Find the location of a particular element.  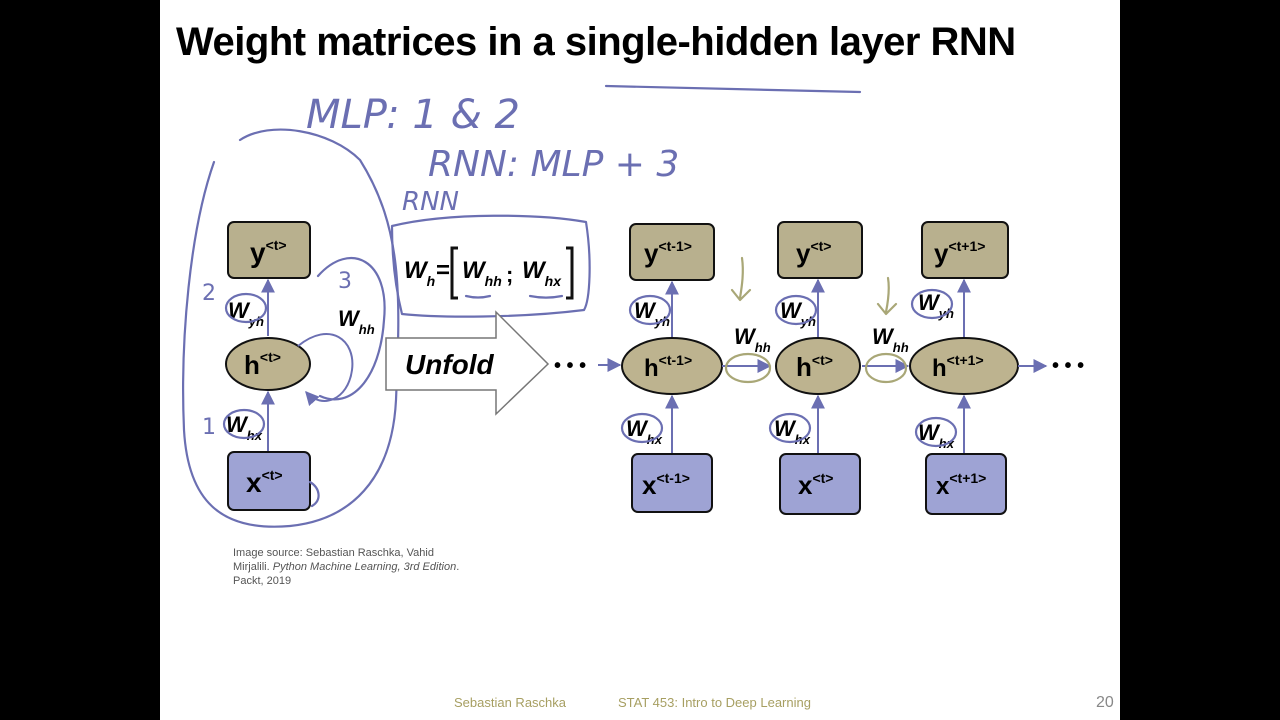

footer-course: STAT 453: Intro to Deep Learning is located at coordinates (714, 702).